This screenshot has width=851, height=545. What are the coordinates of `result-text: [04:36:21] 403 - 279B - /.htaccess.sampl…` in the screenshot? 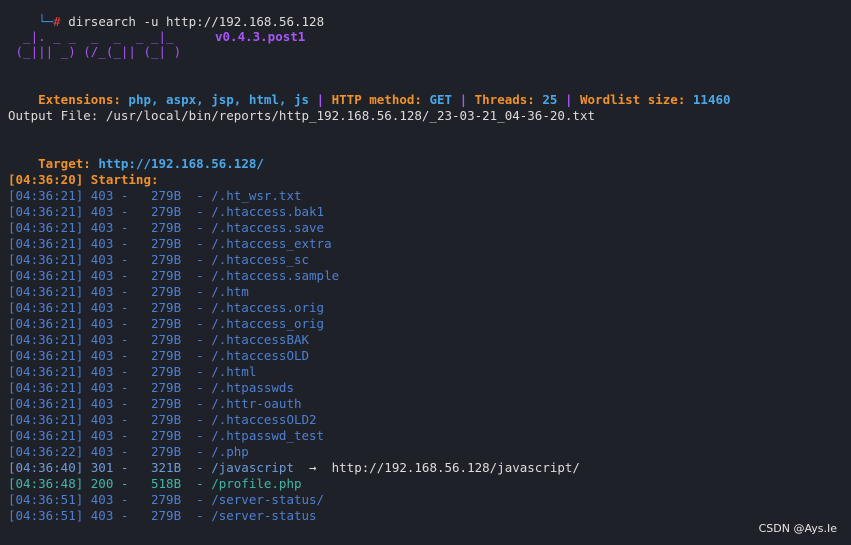 It's located at (174, 275).